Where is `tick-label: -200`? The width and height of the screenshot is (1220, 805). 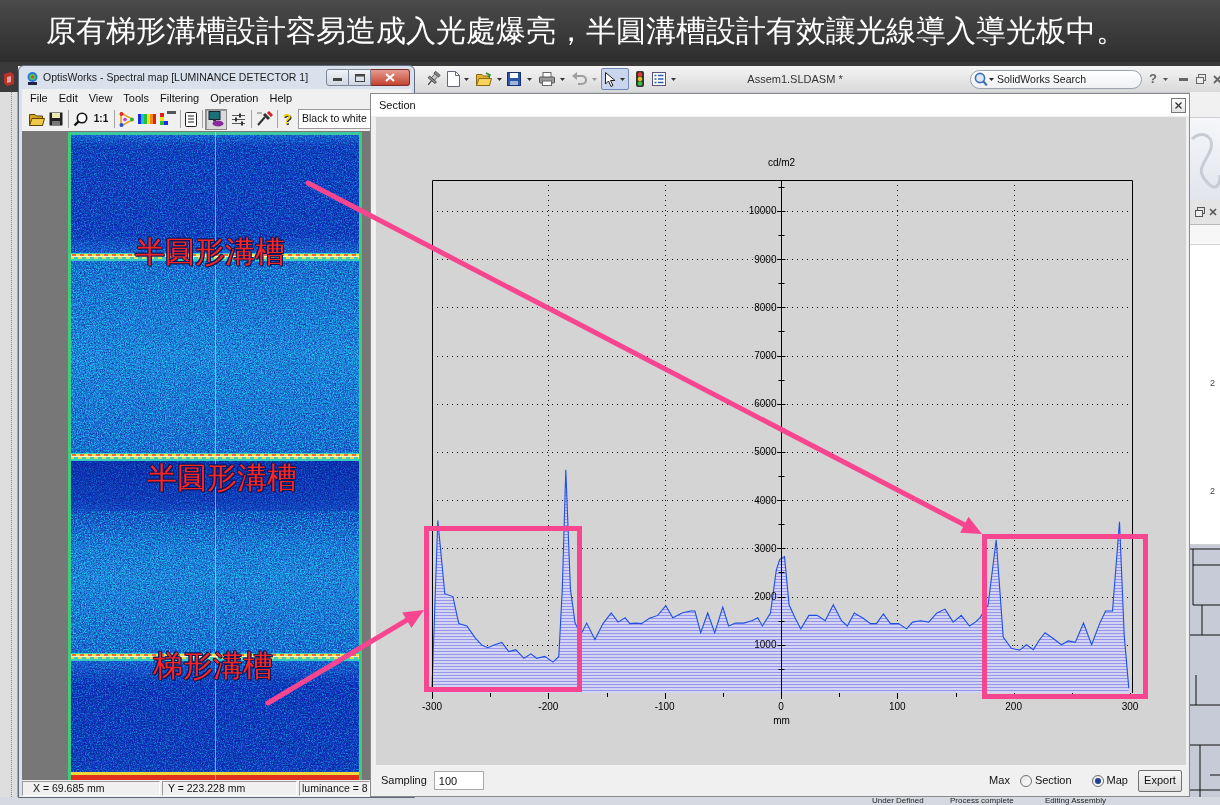 tick-label: -200 is located at coordinates (548, 706).